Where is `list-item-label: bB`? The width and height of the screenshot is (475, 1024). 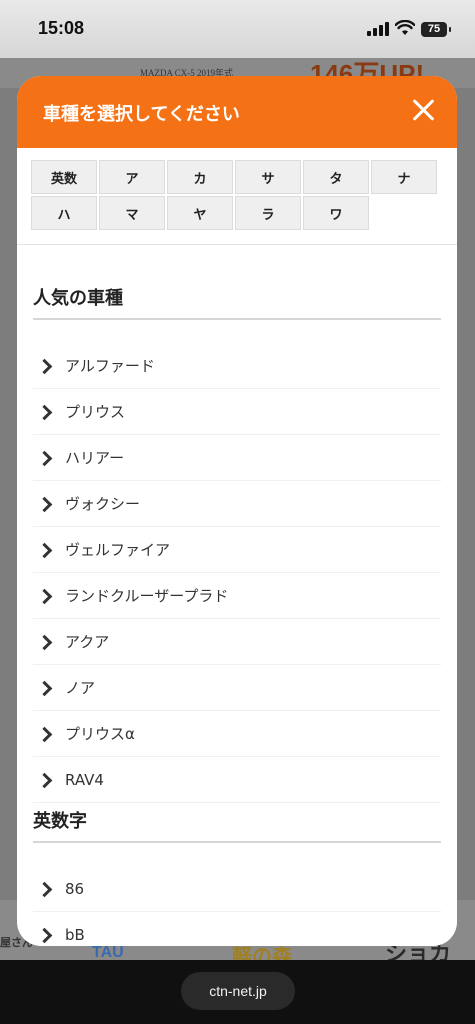 list-item-label: bB is located at coordinates (75, 934).